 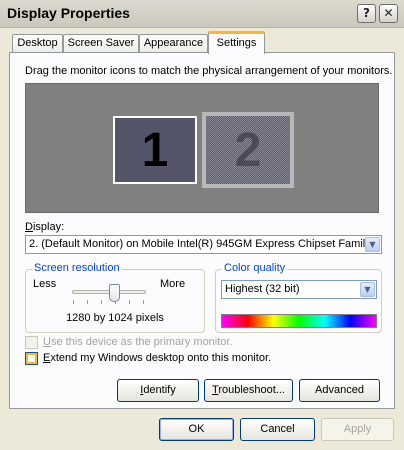 I want to click on close-button: ✕, so click(x=388, y=13).